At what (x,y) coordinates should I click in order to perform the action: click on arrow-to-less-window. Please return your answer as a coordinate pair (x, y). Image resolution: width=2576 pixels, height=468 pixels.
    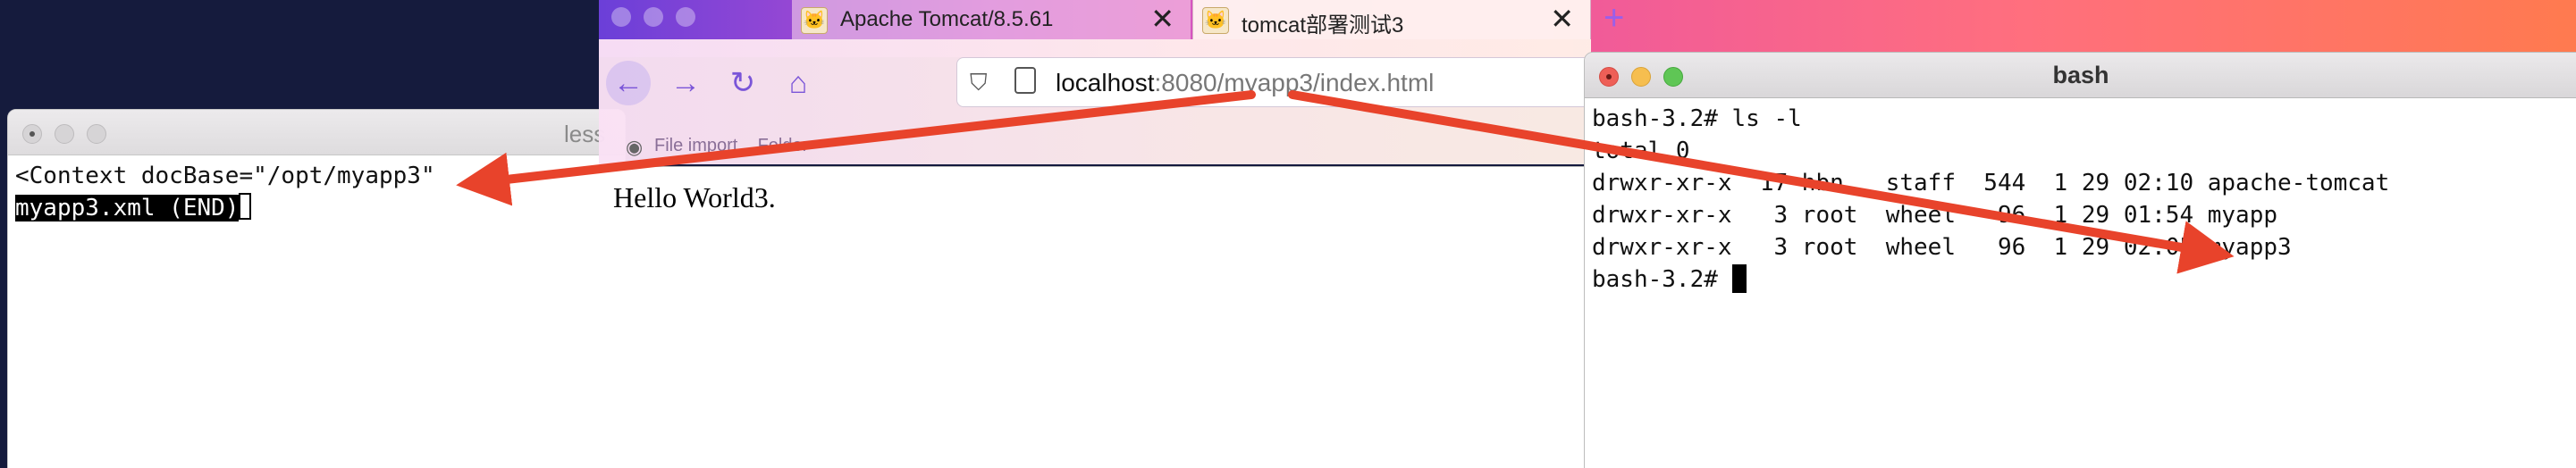
    Looking at the image, I should click on (856, 148).